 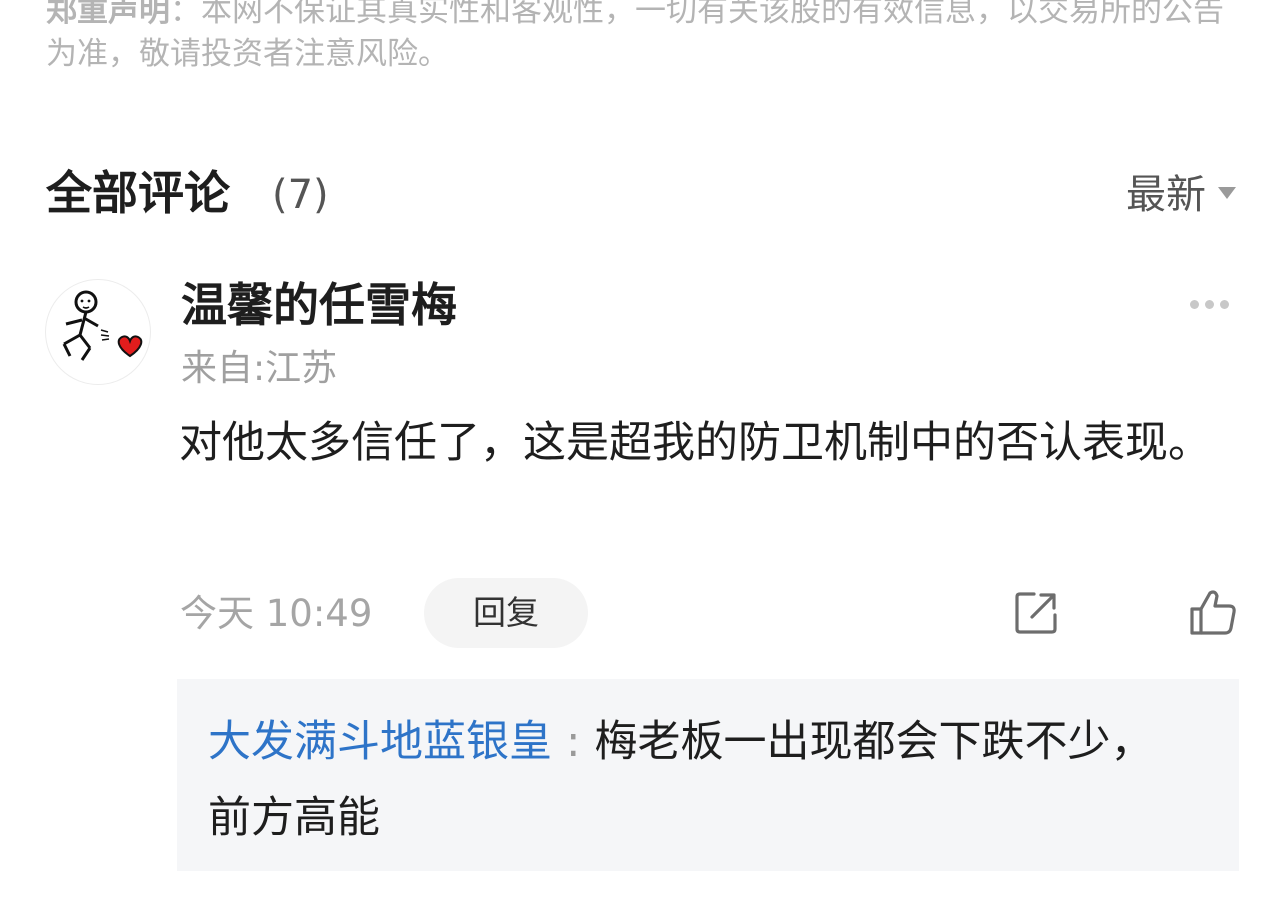 I want to click on thumbs-up-icon, so click(x=1213, y=612).